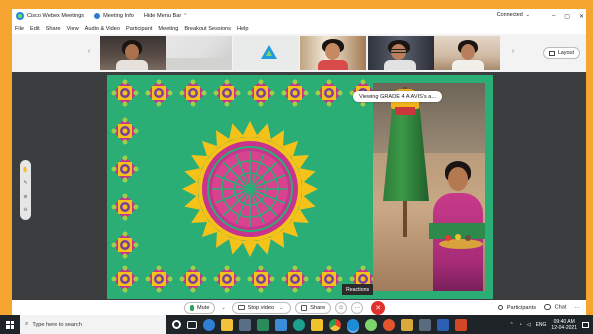  Describe the element at coordinates (20, 16) in the screenshot. I see `webex-logo-icon` at that location.